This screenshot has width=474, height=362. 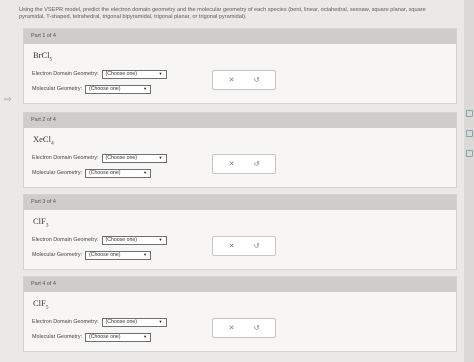 I want to click on cursor-arrow-icon: ⇨, so click(x=8, y=99).